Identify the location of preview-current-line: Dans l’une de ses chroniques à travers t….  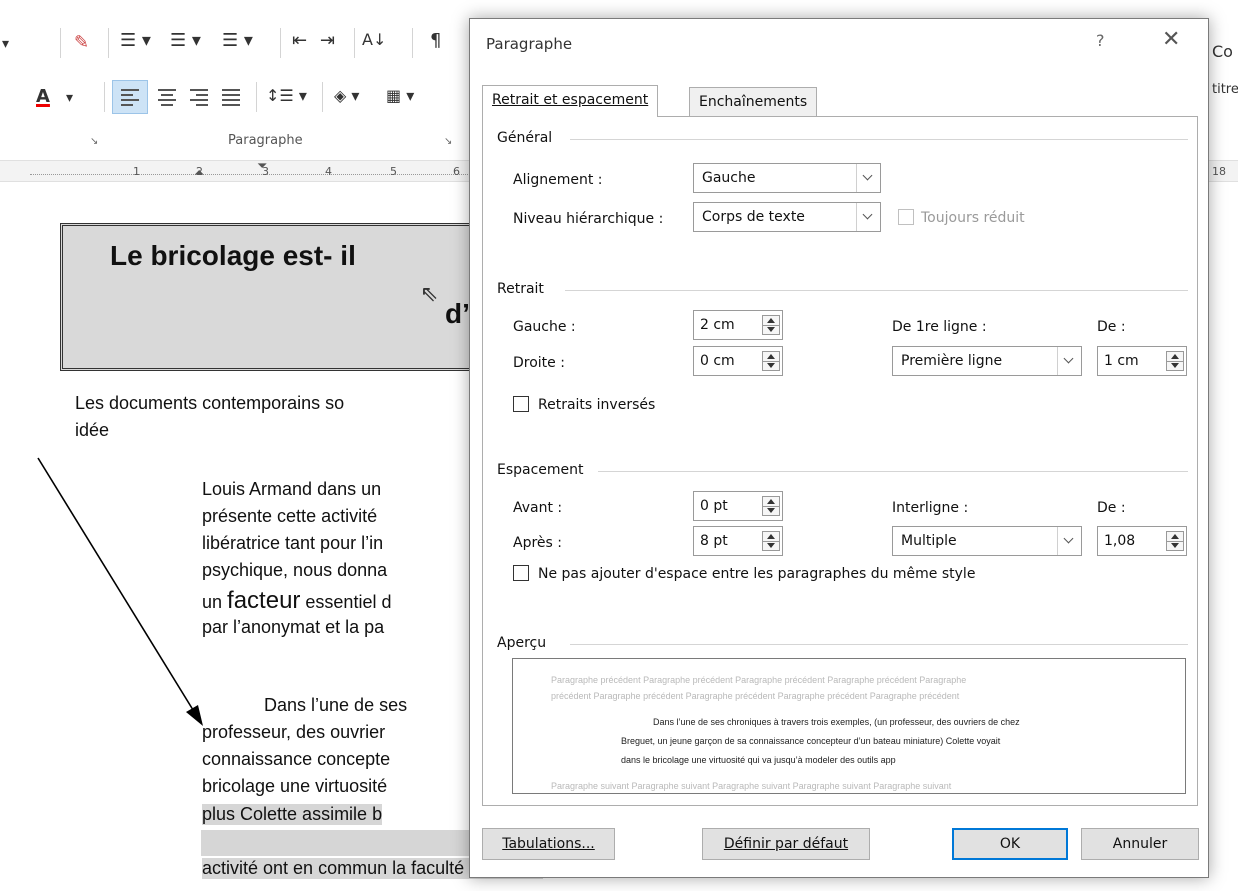
(836, 722).